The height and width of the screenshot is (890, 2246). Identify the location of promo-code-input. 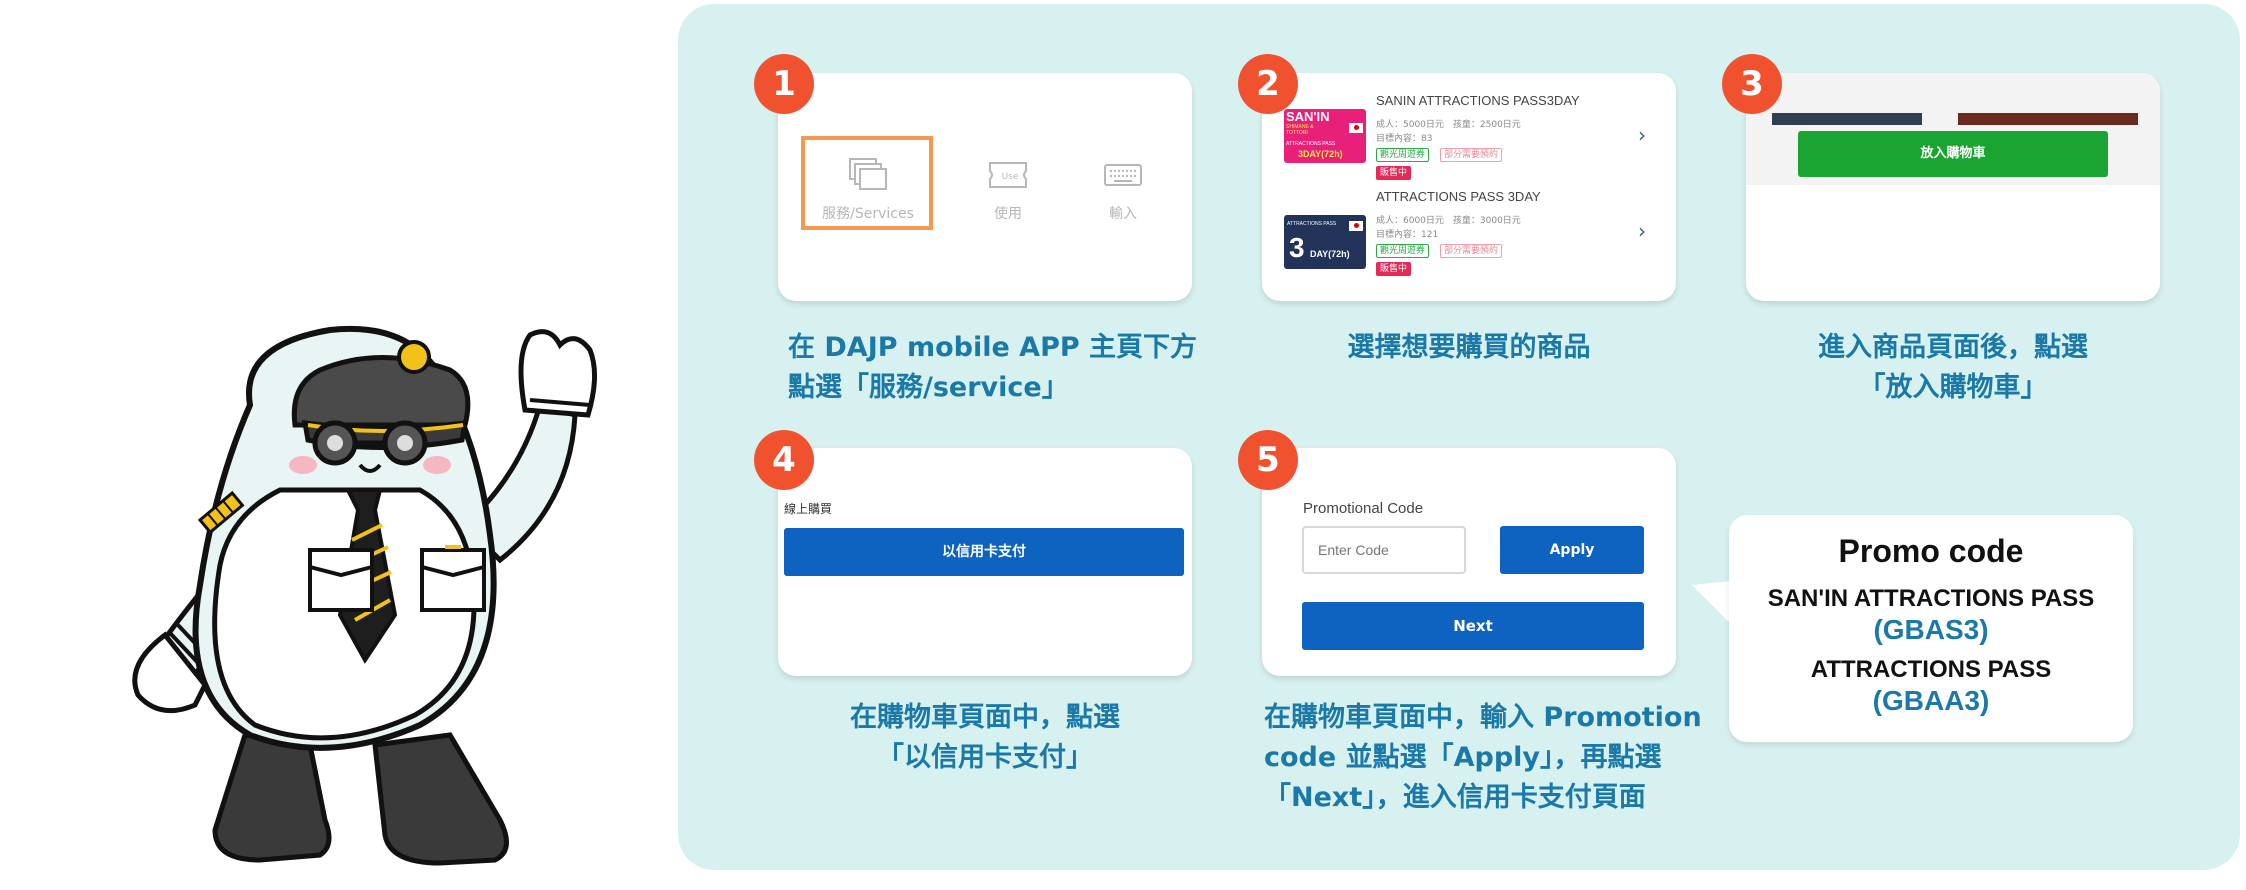
(1384, 550).